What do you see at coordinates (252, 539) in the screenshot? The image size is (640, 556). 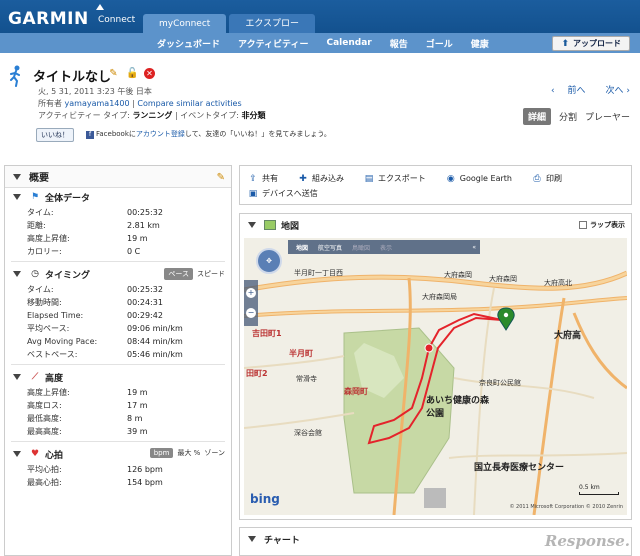 I see `chart-triangle-icon` at bounding box center [252, 539].